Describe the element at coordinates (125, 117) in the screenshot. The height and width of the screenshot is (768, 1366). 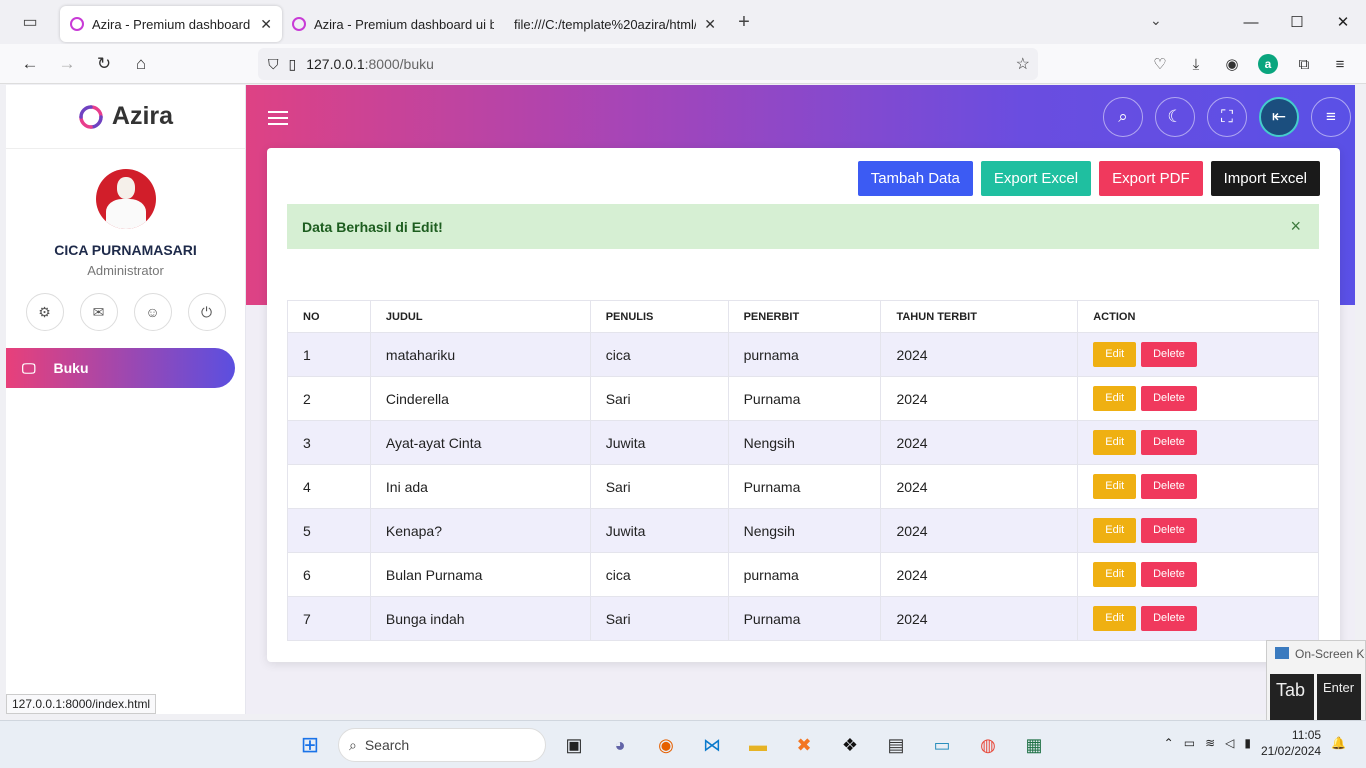
I see `brand: Azira` at that location.